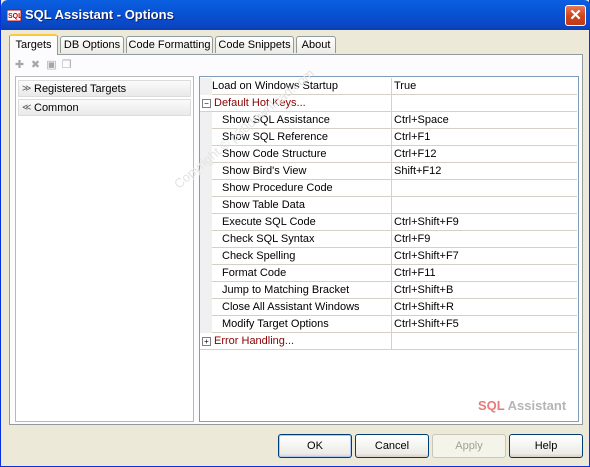  I want to click on ok-button: OK, so click(315, 446).